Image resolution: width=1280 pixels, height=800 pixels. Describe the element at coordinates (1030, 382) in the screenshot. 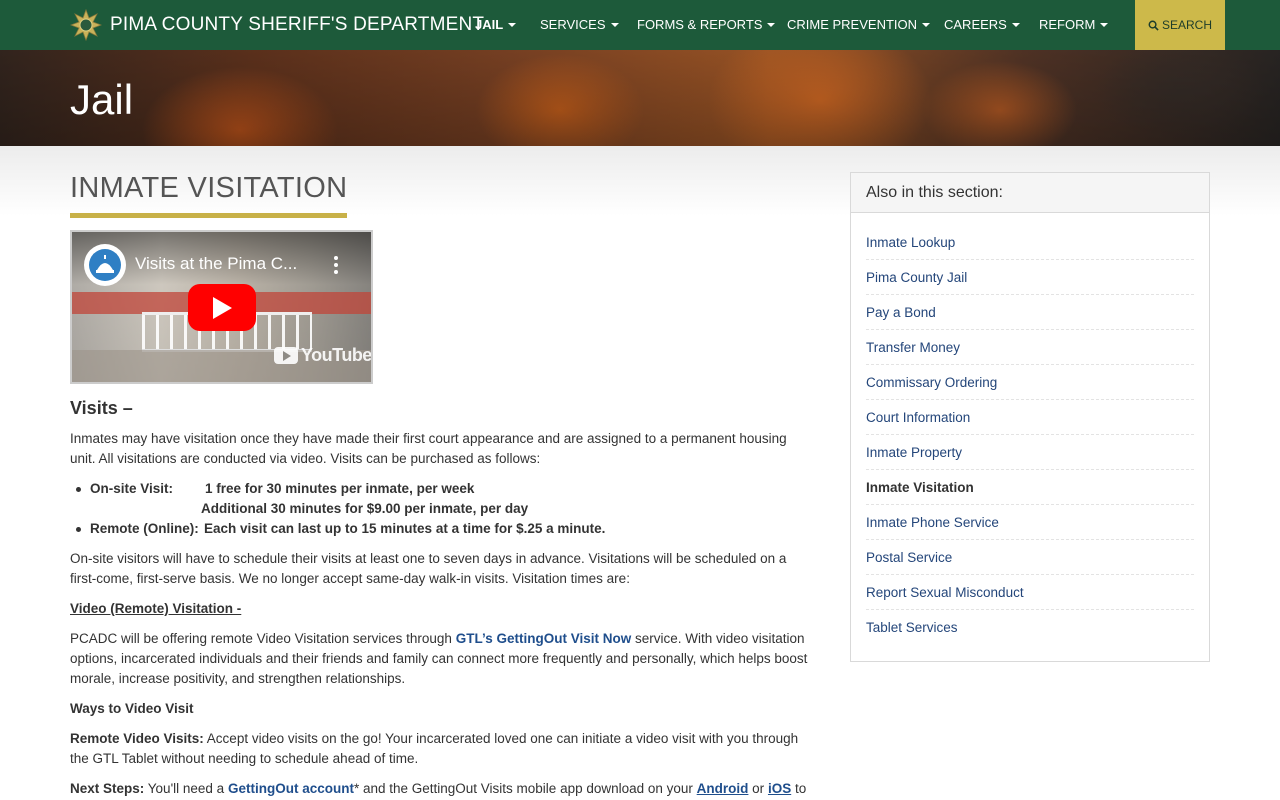

I see `sidebar-item-commissary-ordering: Commissary Ordering` at that location.